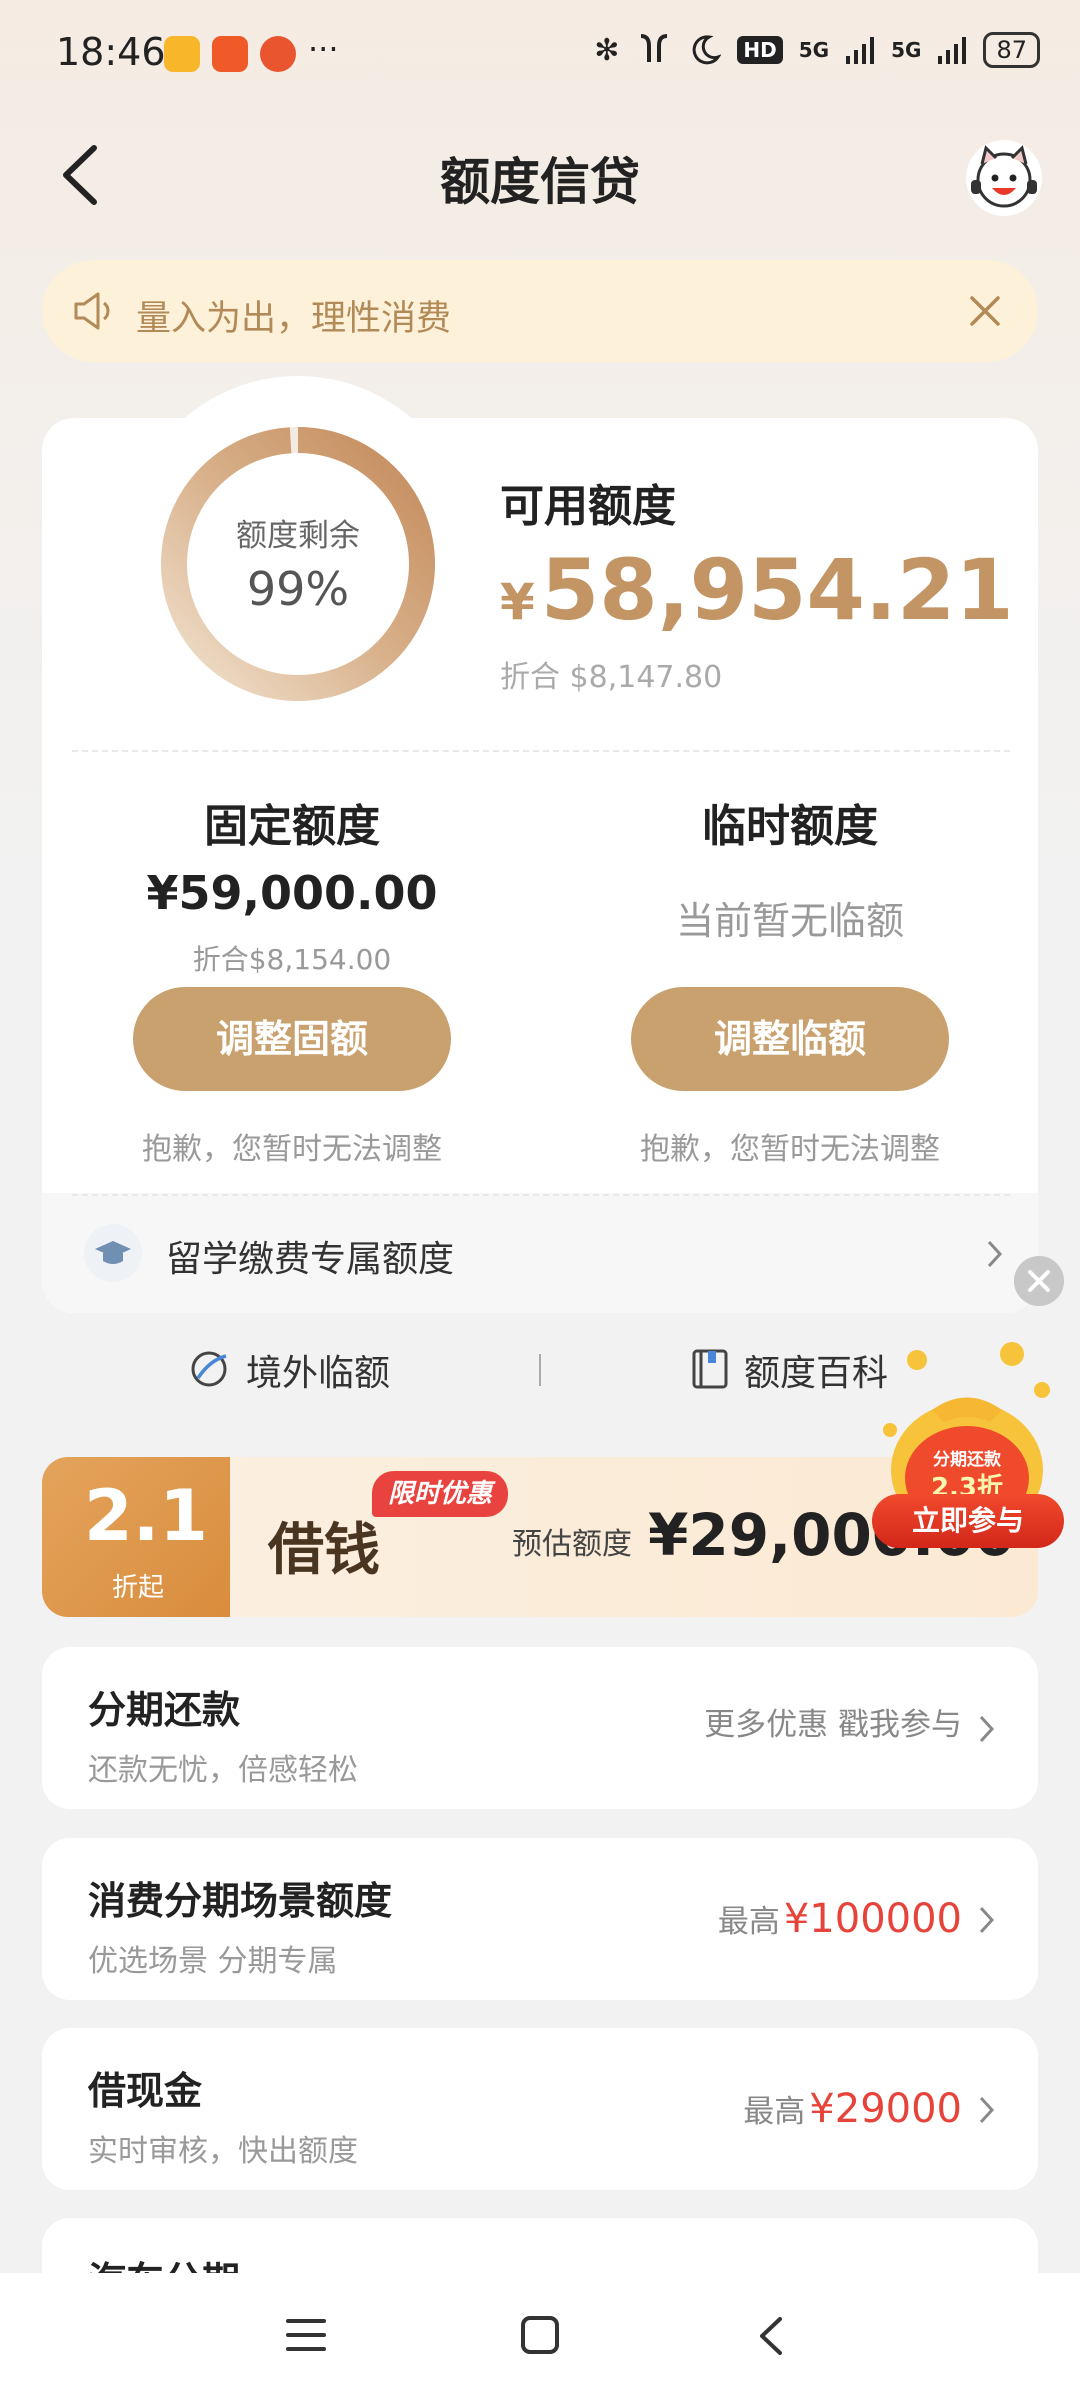 This screenshot has height=2400, width=1080. I want to click on promo-discount-suffix: 折起, so click(138, 1588).